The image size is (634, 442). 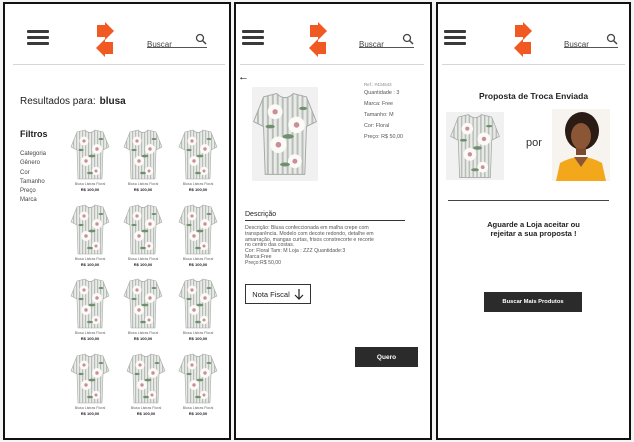 I want to click on search-more-products-button: Buscar Mais Produtos, so click(x=533, y=302).